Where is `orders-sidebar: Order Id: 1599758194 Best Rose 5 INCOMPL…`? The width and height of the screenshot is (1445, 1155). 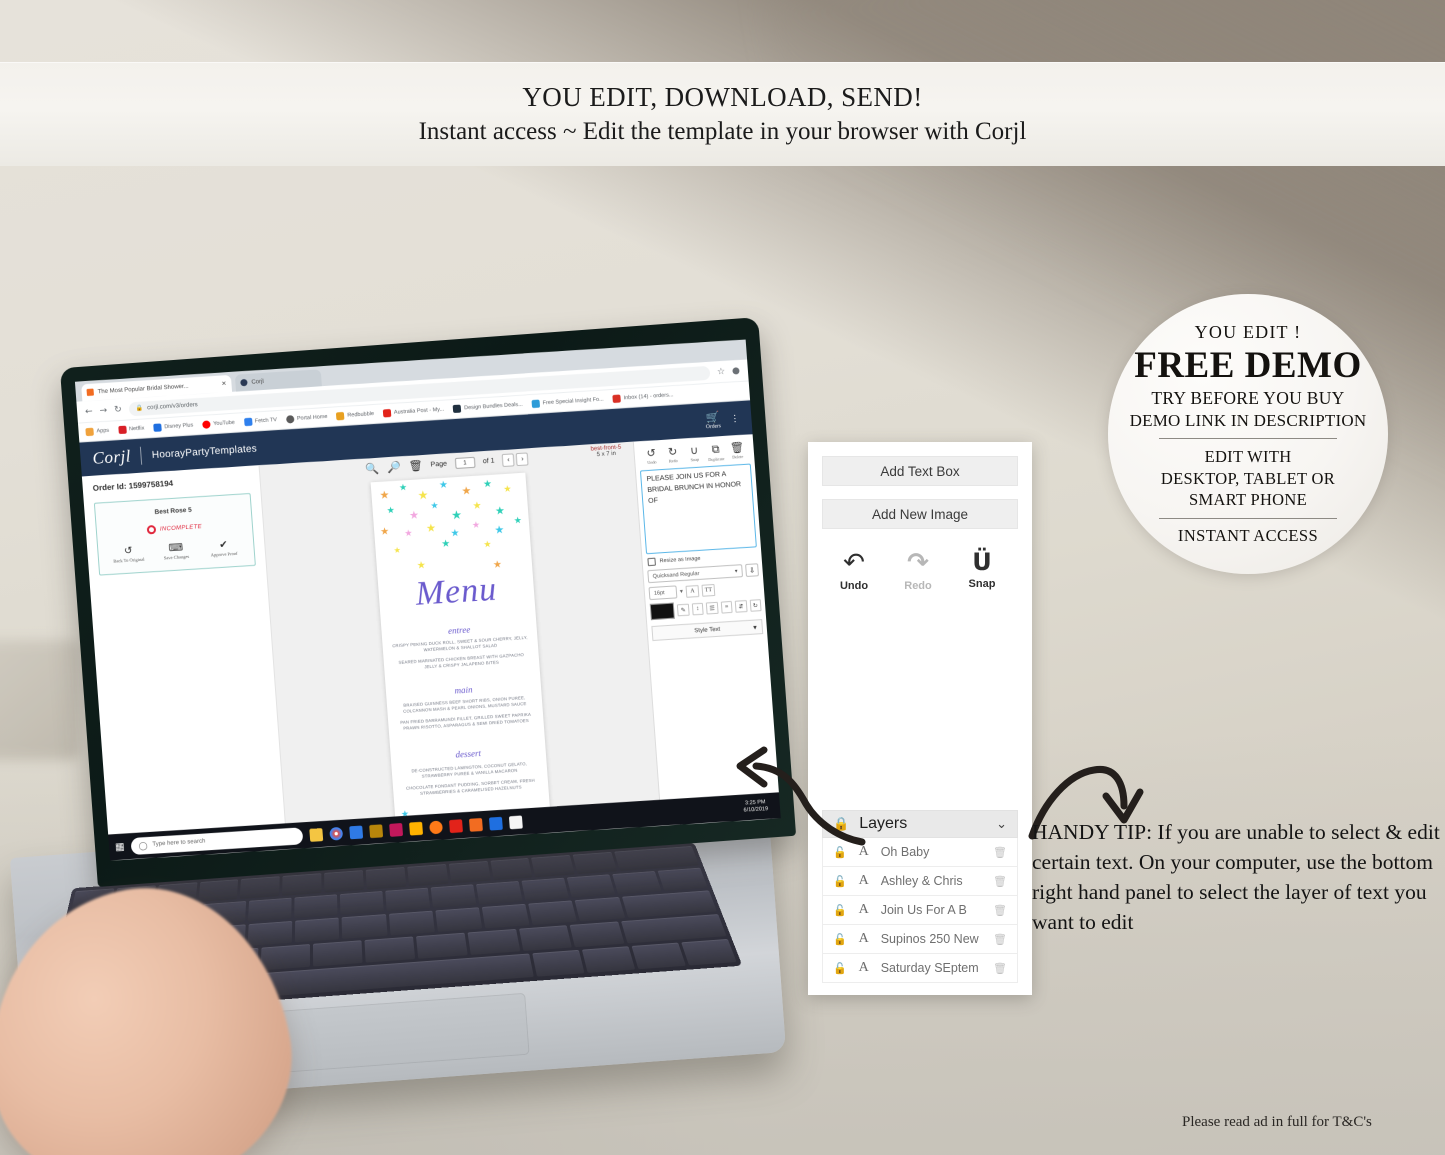
orders-sidebar: Order Id: 1599758194 Best Rose 5 INCOMPL… is located at coordinates (185, 663).